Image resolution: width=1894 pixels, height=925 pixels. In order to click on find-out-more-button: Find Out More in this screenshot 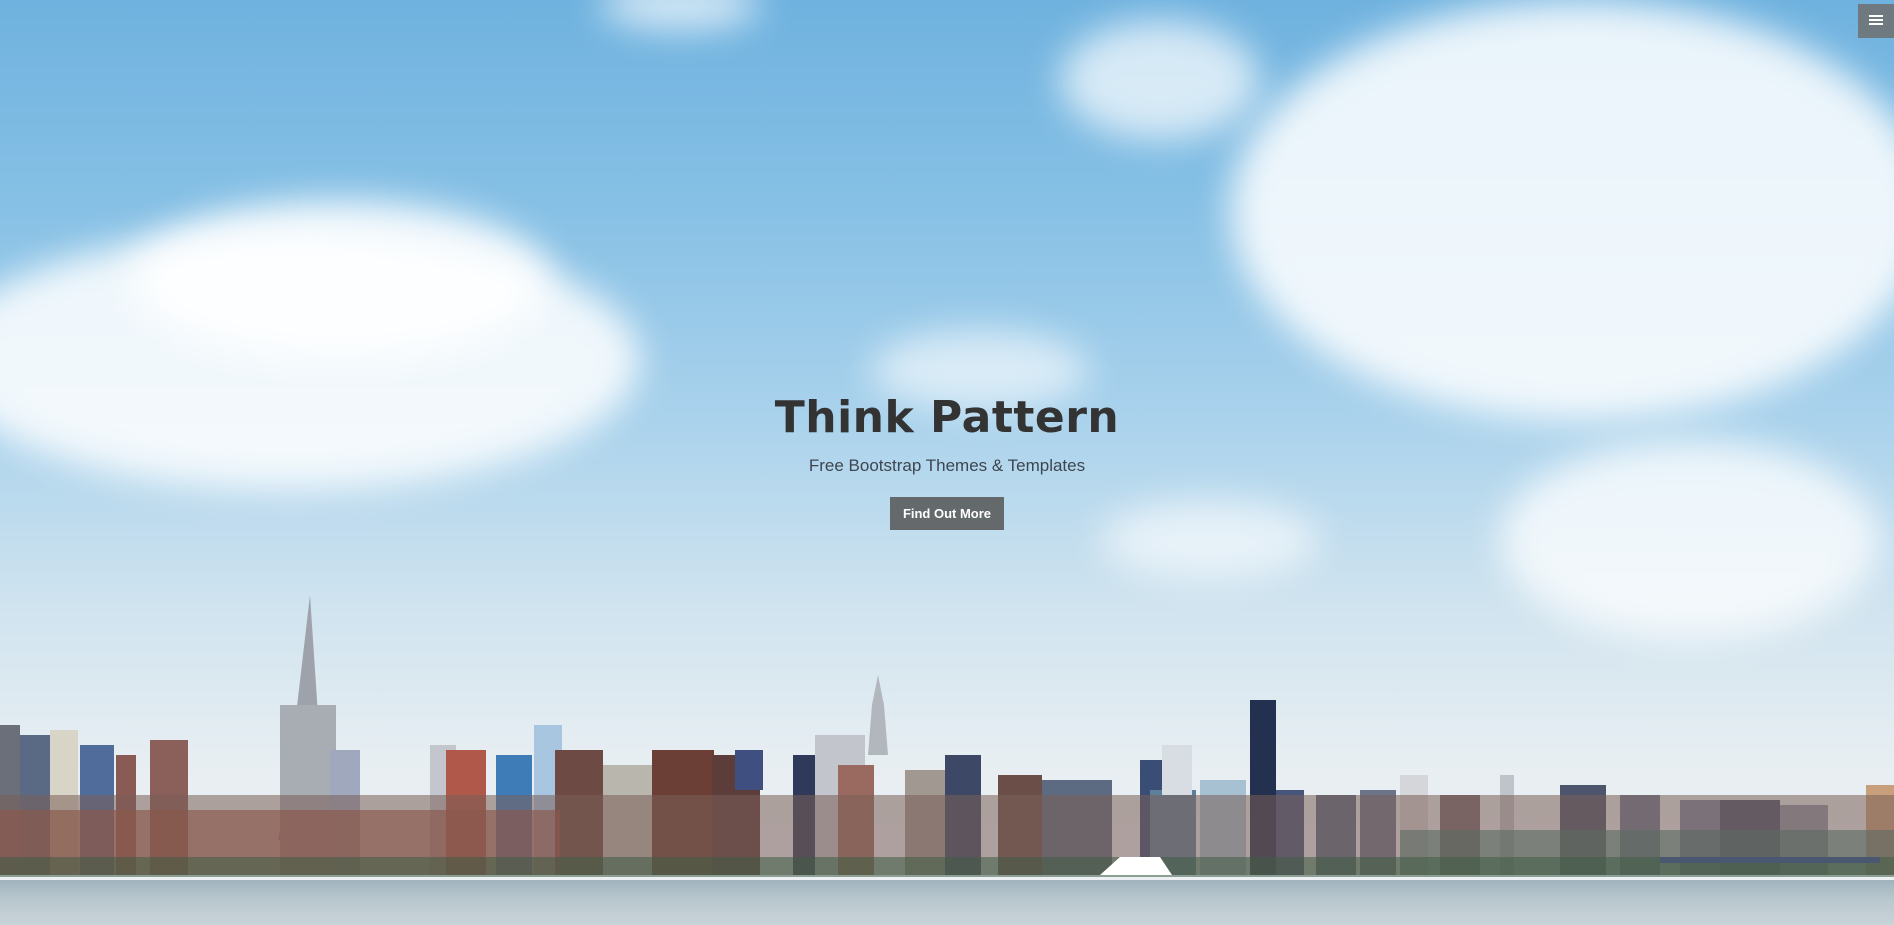, I will do `click(947, 513)`.